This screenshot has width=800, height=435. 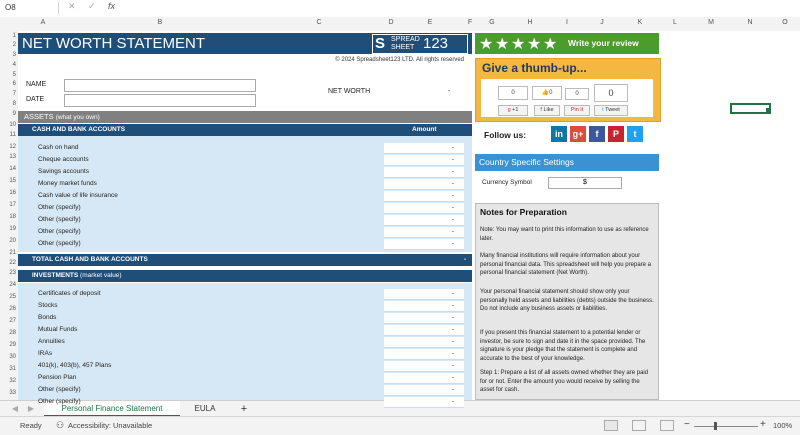 What do you see at coordinates (8, 357) in the screenshot?
I see `row-header: 30` at bounding box center [8, 357].